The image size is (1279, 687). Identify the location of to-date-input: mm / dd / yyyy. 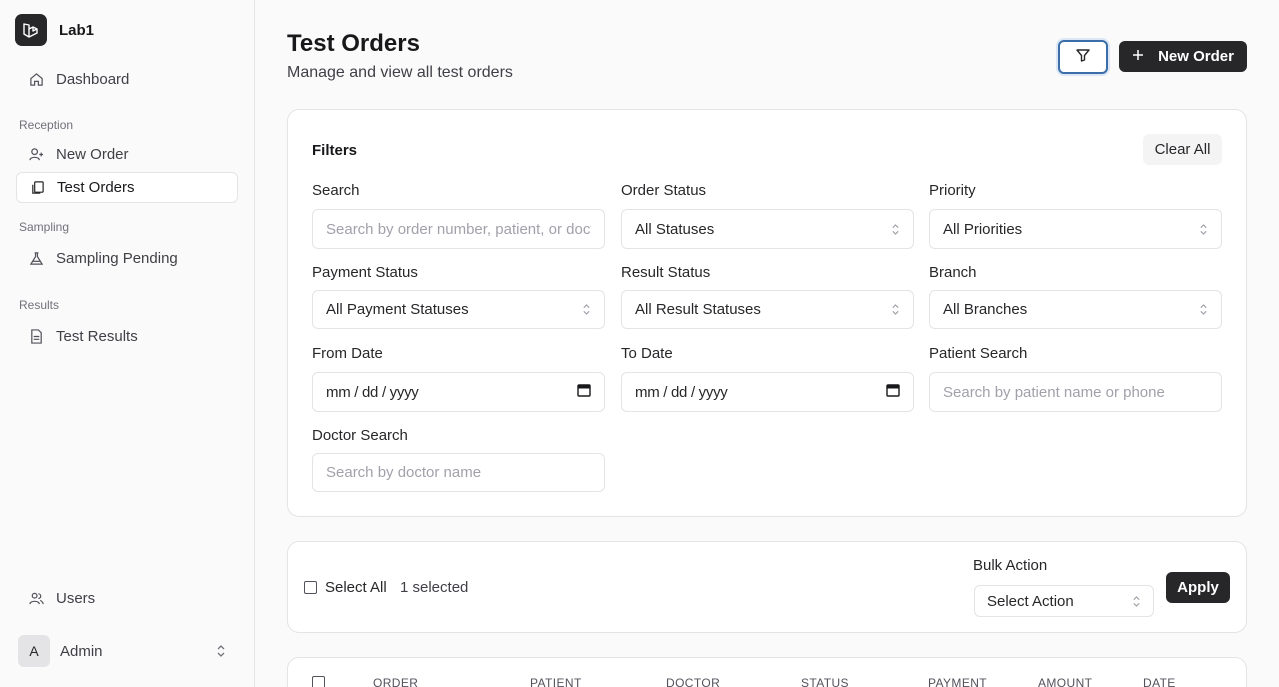
(767, 392).